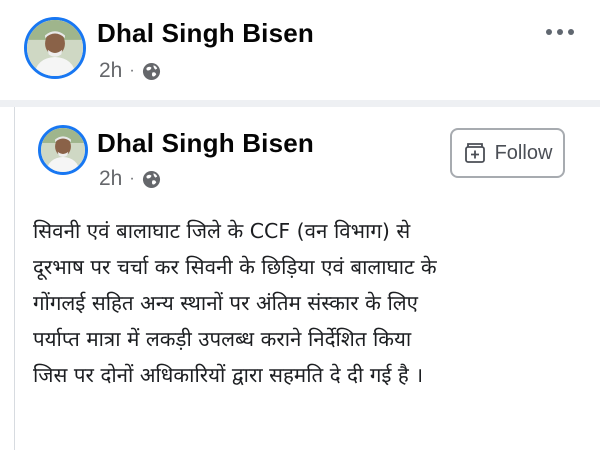  I want to click on follow-label: Follow, so click(523, 152).